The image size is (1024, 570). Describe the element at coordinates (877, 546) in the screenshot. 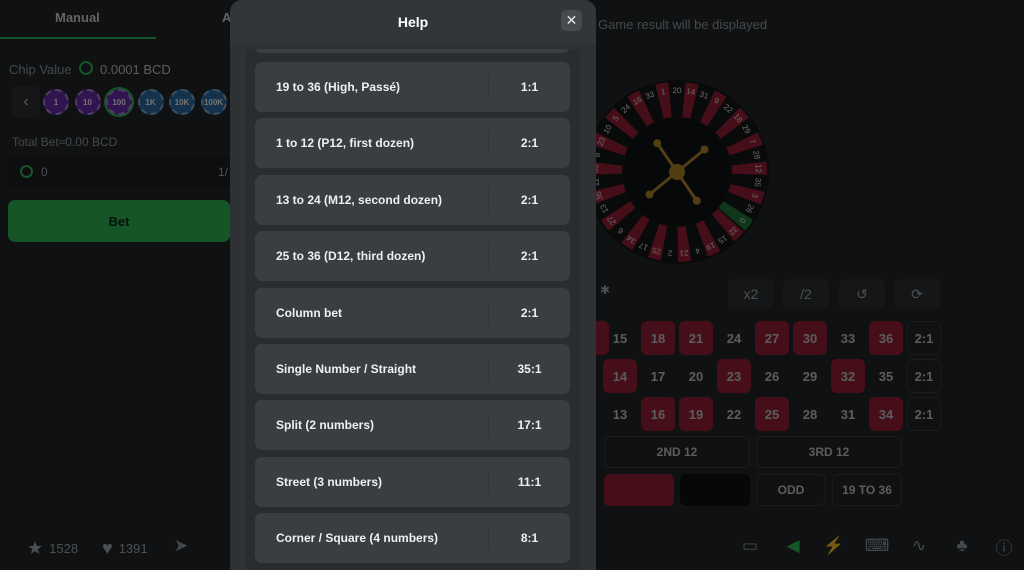

I see `keyboard-icon: ⌨` at that location.